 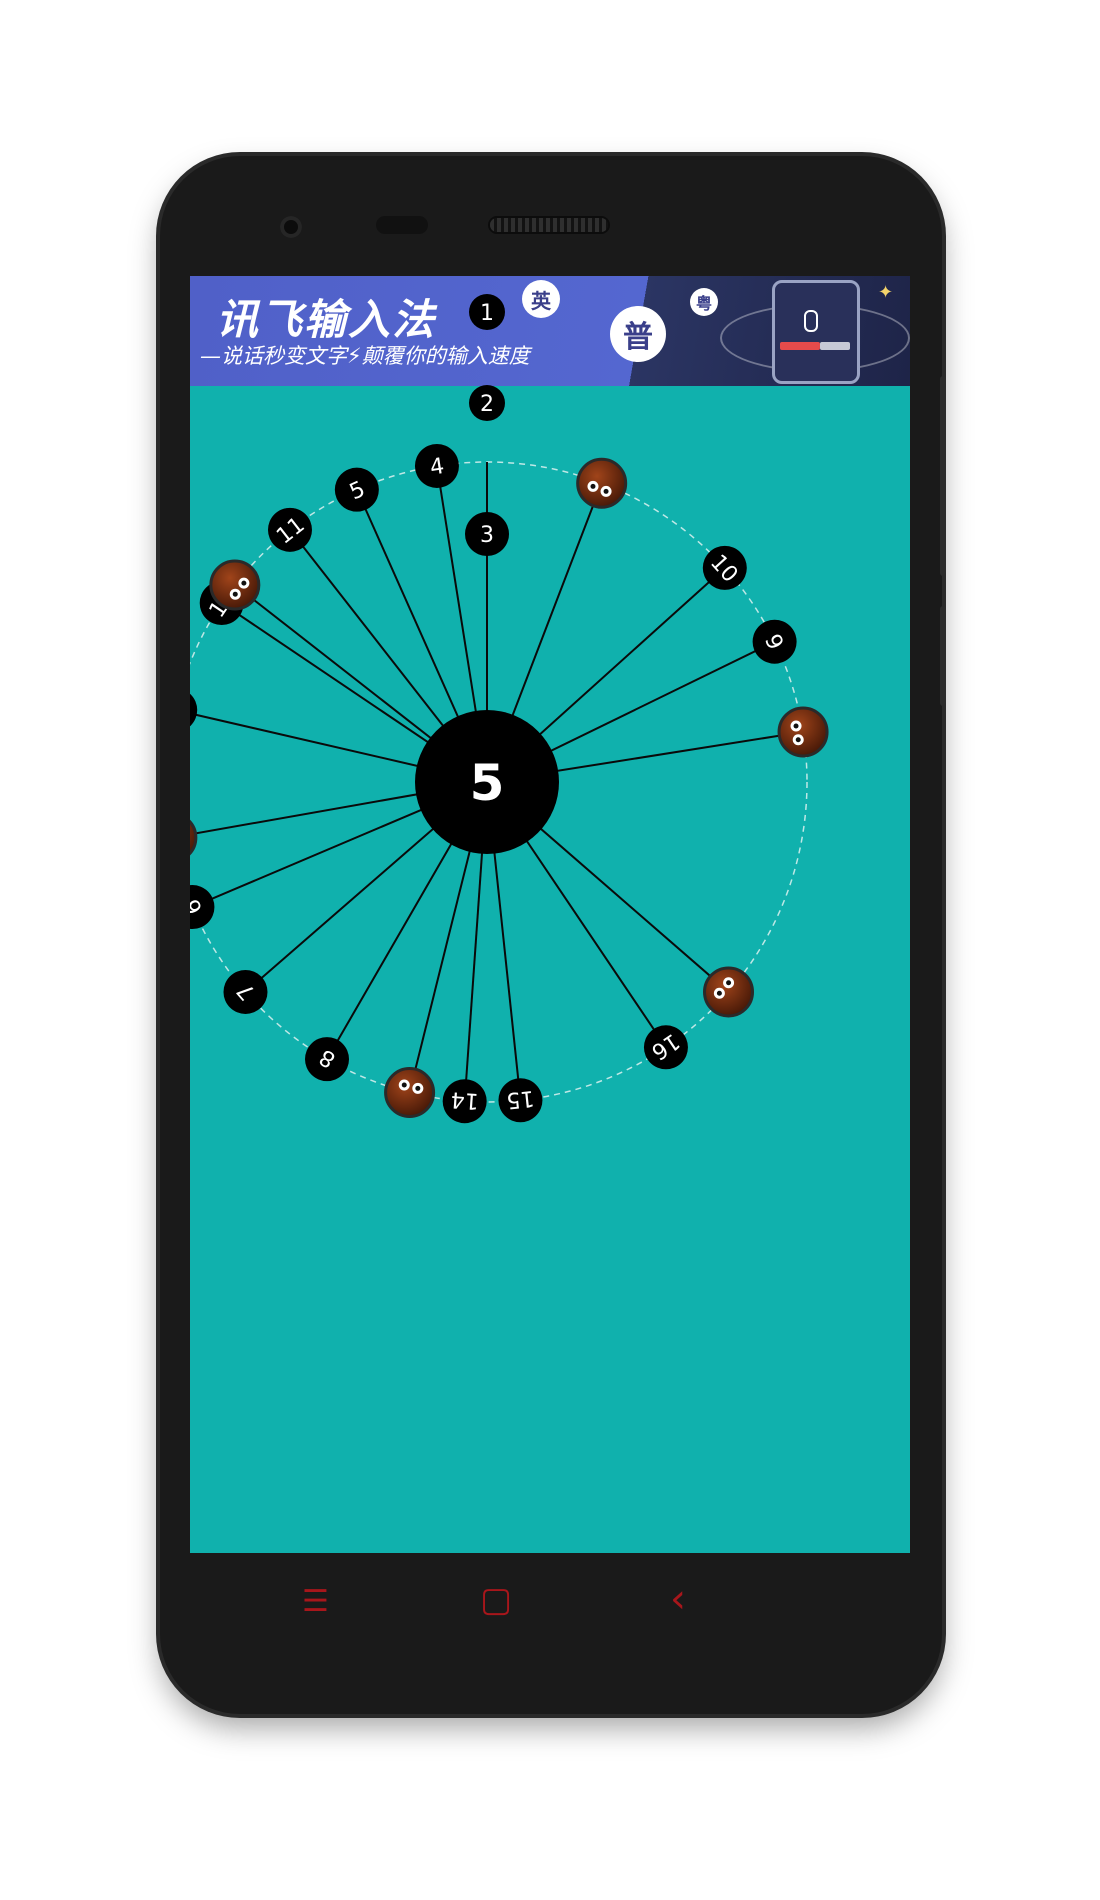 What do you see at coordinates (245, 991) in the screenshot?
I see `stuck-pin: 7` at bounding box center [245, 991].